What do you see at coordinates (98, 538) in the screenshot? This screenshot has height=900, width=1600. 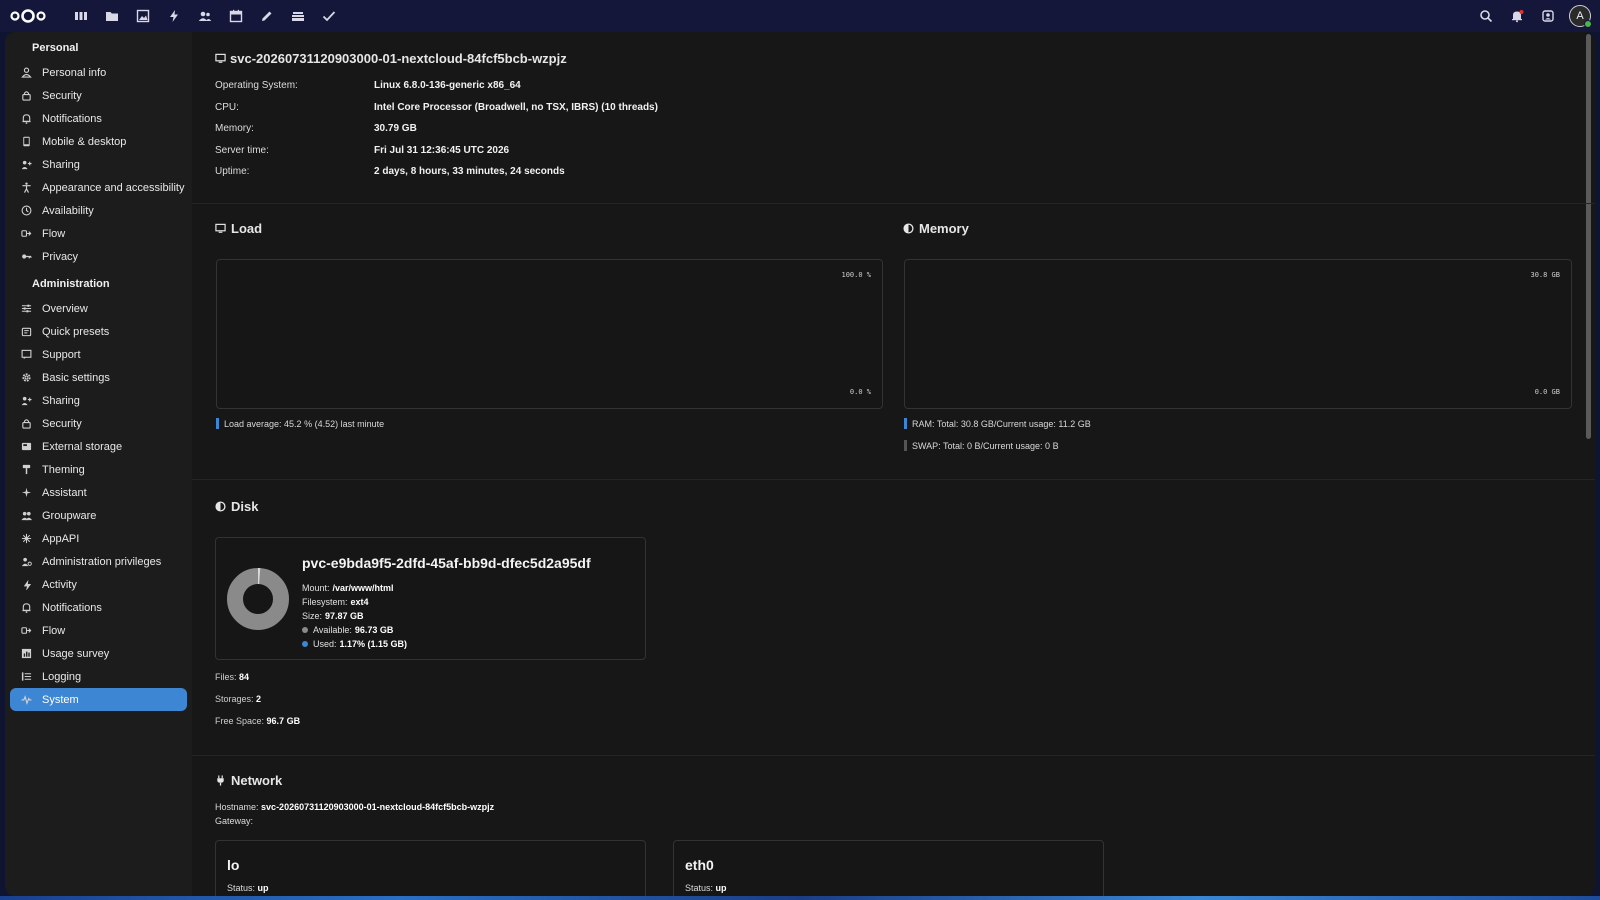 I see `sidebar-item-appapi: AppAPI` at bounding box center [98, 538].